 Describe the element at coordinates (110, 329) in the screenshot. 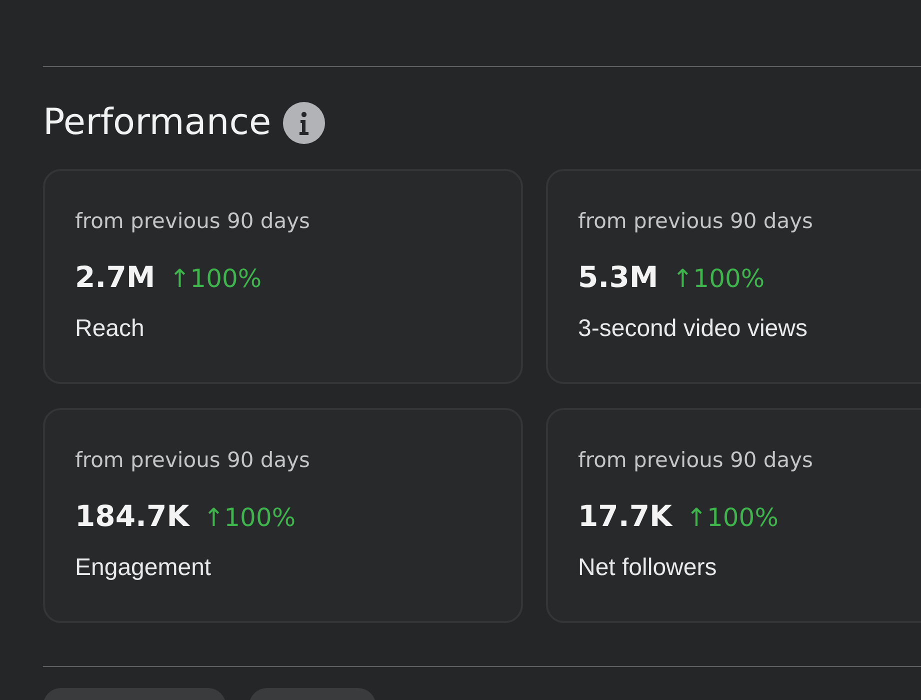

I see `metric-label: Reach` at that location.